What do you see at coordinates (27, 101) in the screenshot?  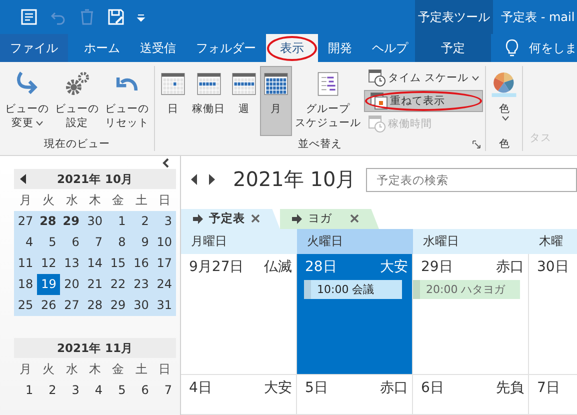 I see `view-button: ビューの 変更` at bounding box center [27, 101].